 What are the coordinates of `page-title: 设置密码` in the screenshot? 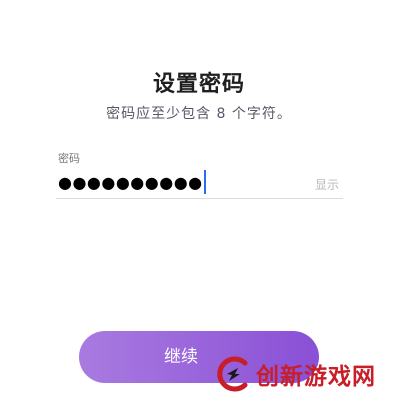 It's located at (198, 84).